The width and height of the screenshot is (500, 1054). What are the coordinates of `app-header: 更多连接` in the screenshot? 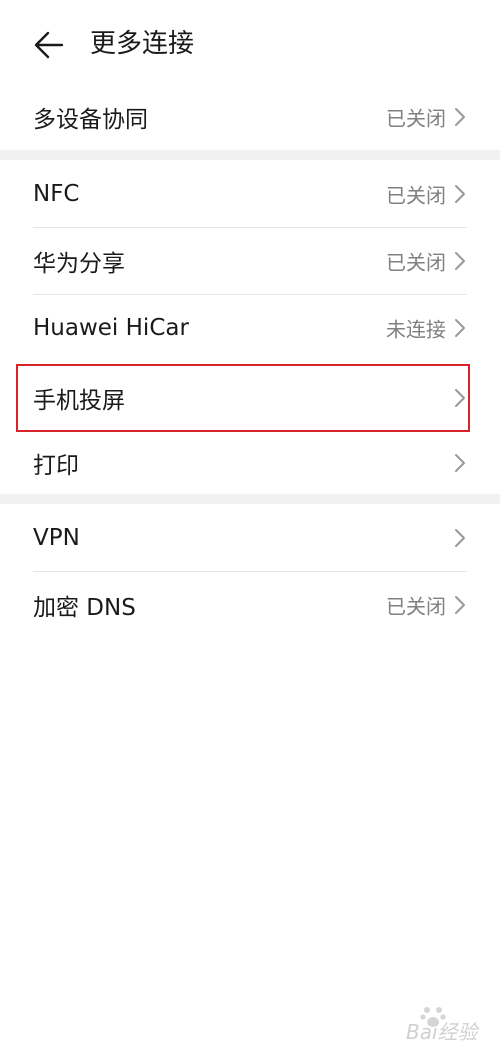 It's located at (250, 44).